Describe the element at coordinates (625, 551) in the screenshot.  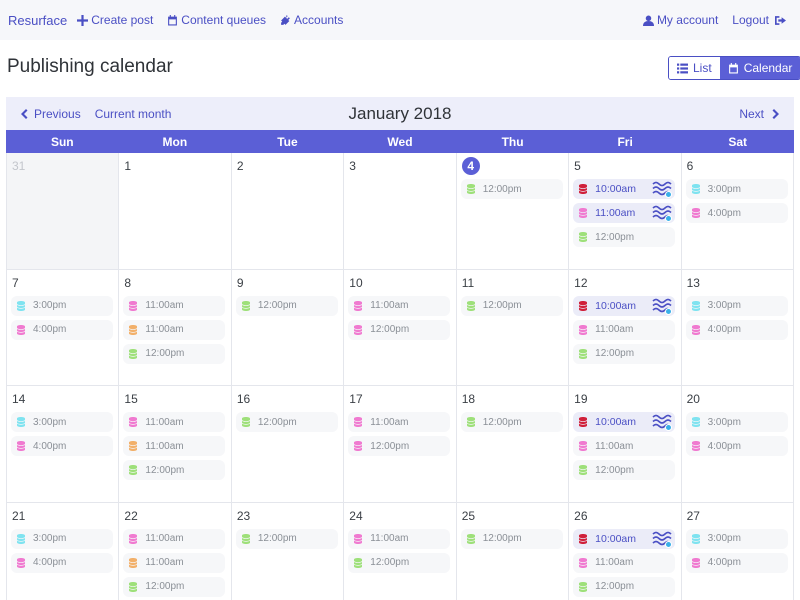
I see `calendar-day: 26 10:00am 11:00am 12:00pm` at that location.